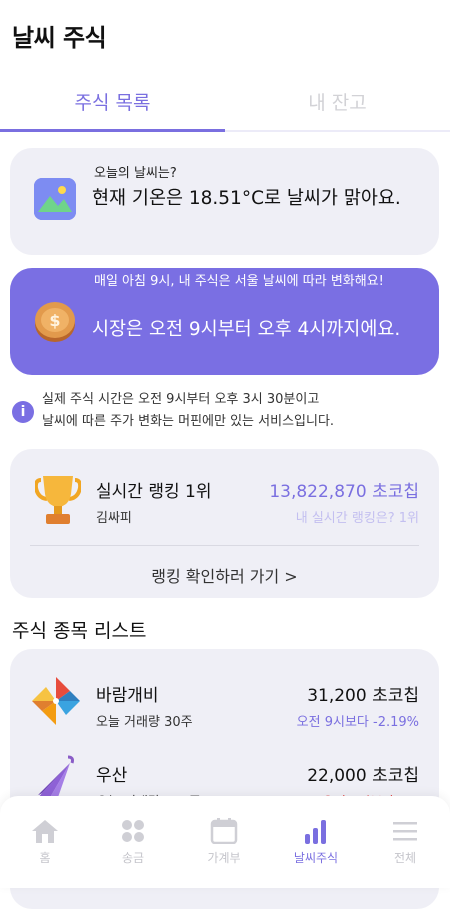 This screenshot has width=450, height=909. Describe the element at coordinates (23, 412) in the screenshot. I see `info-icon: i` at that location.